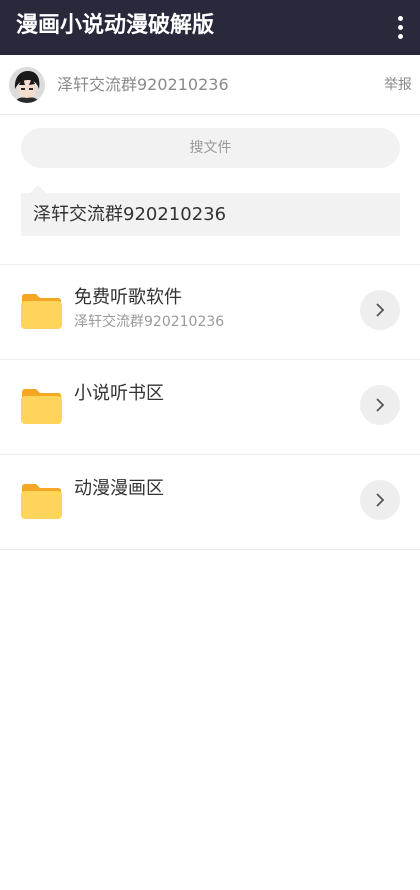 This screenshot has width=420, height=890. Describe the element at coordinates (38, 189) in the screenshot. I see `notice-pointer` at that location.